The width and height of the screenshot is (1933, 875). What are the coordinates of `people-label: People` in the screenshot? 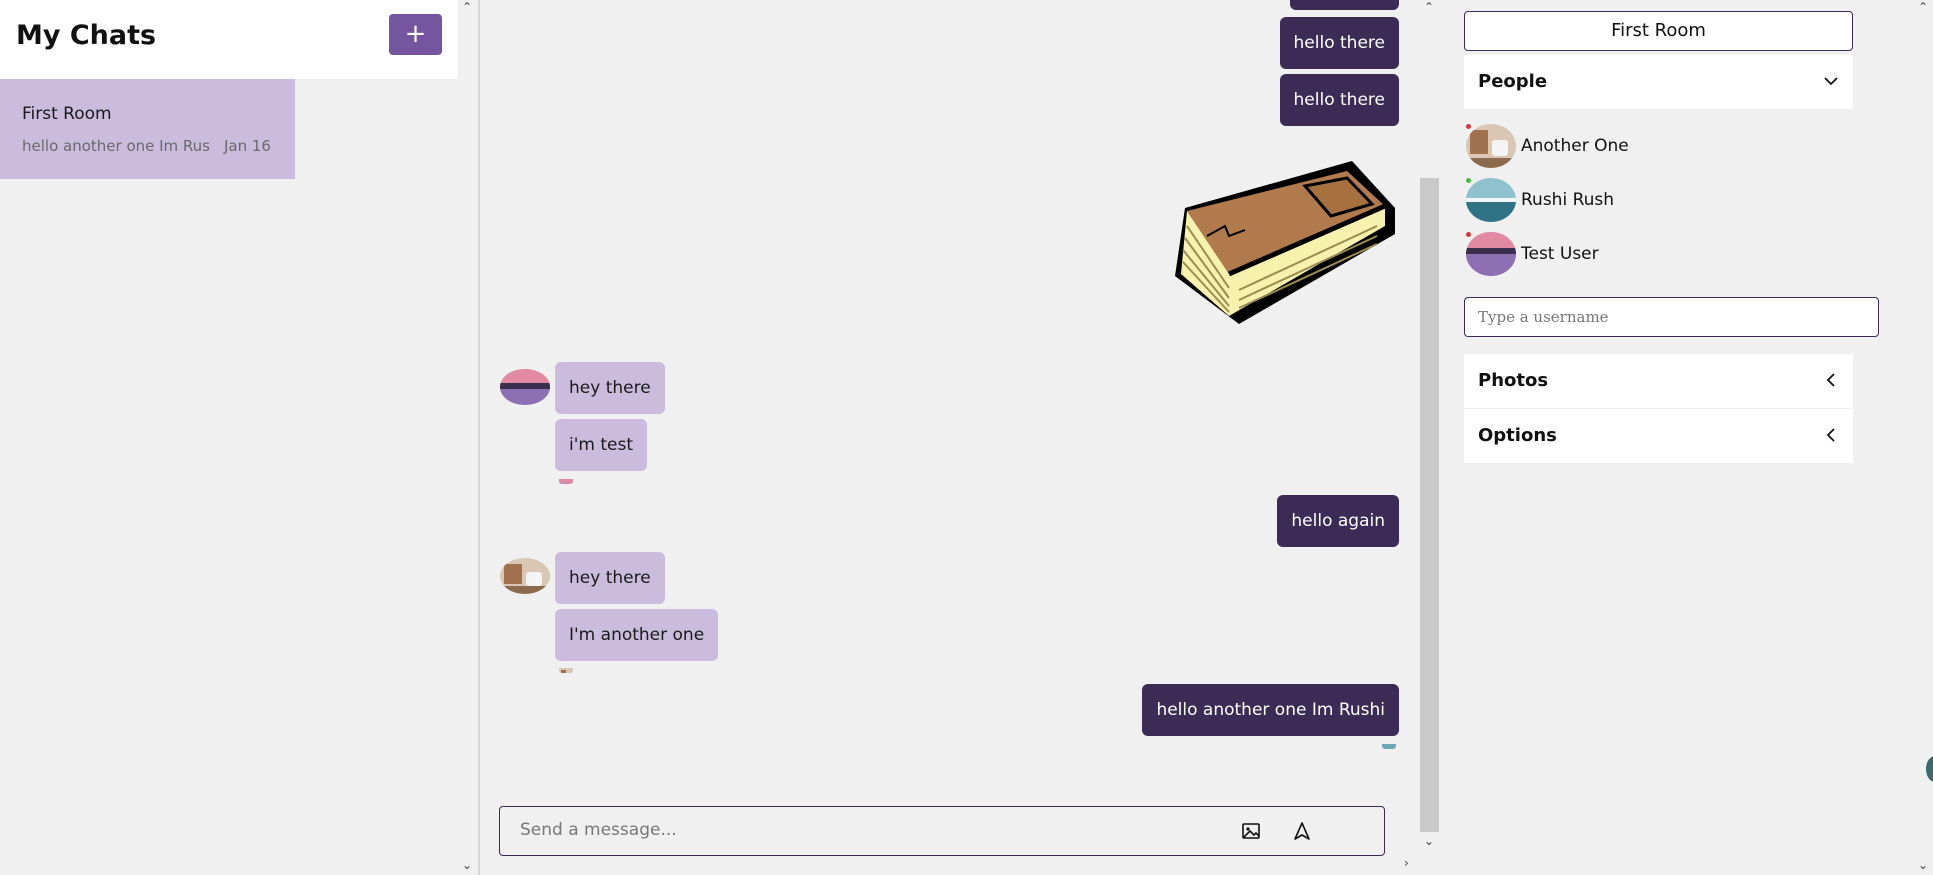 It's located at (1513, 81).